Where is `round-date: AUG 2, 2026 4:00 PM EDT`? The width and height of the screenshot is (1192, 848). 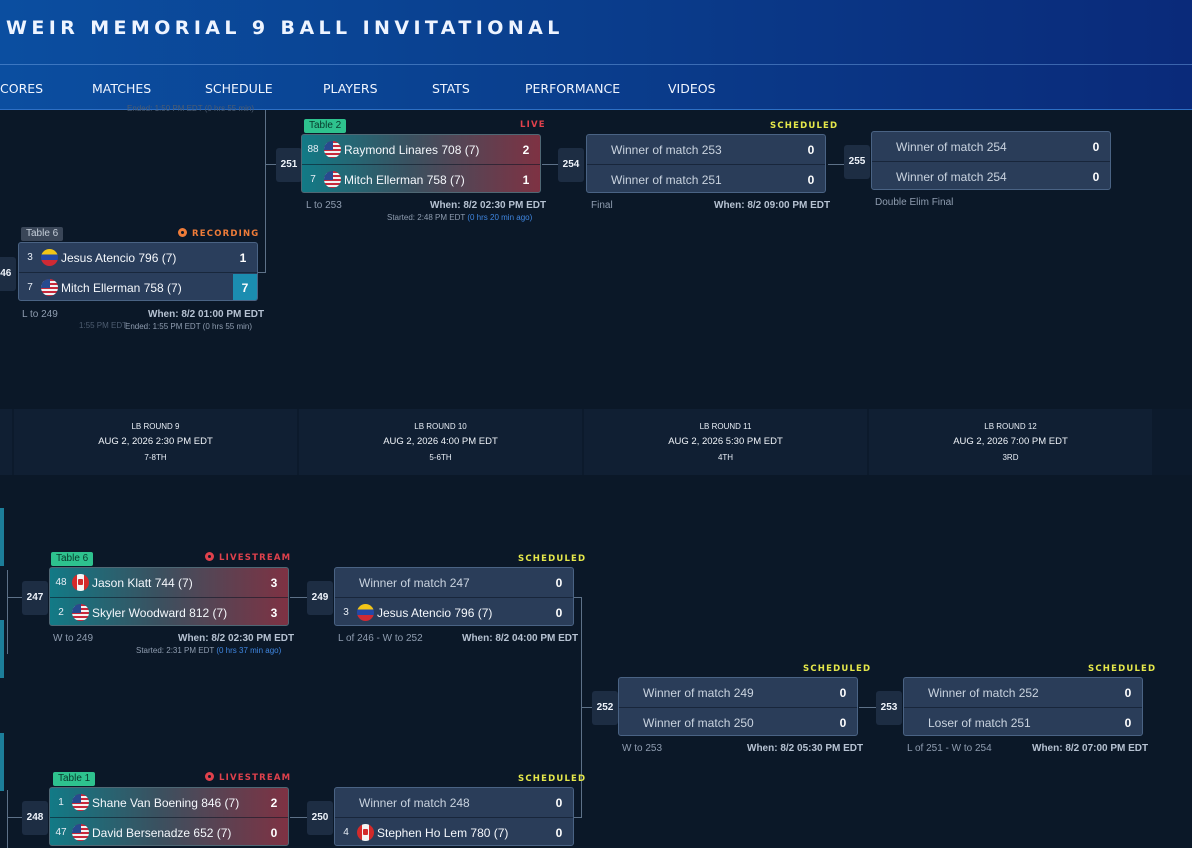 round-date: AUG 2, 2026 4:00 PM EDT is located at coordinates (440, 441).